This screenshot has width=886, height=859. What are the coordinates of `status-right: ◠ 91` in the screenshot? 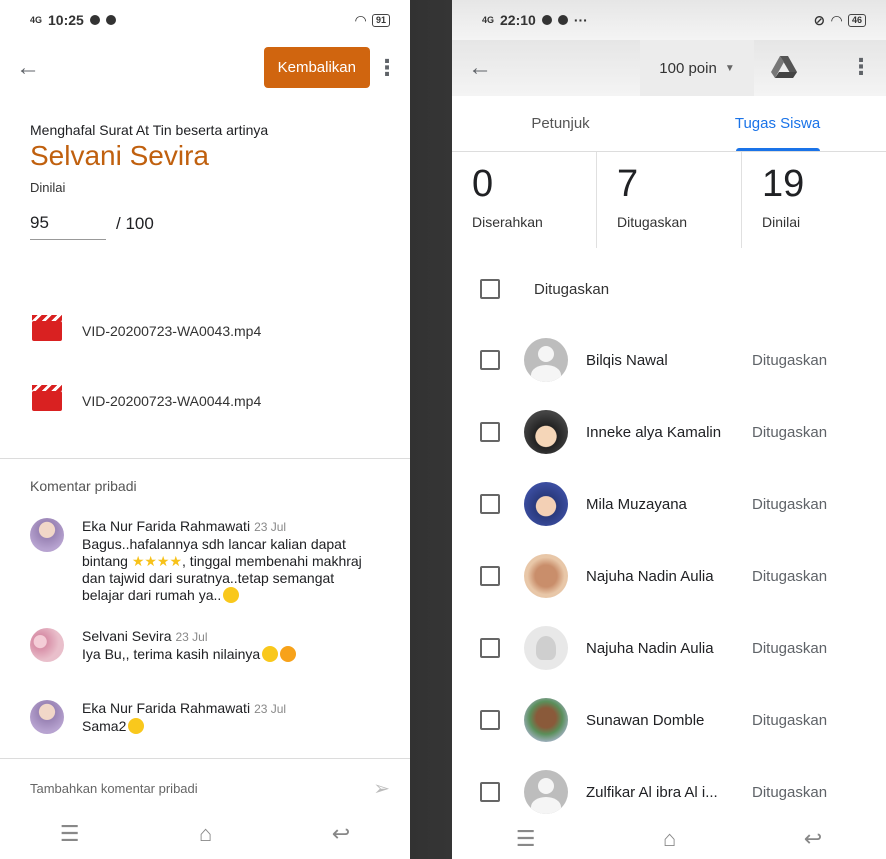 It's located at (372, 20).